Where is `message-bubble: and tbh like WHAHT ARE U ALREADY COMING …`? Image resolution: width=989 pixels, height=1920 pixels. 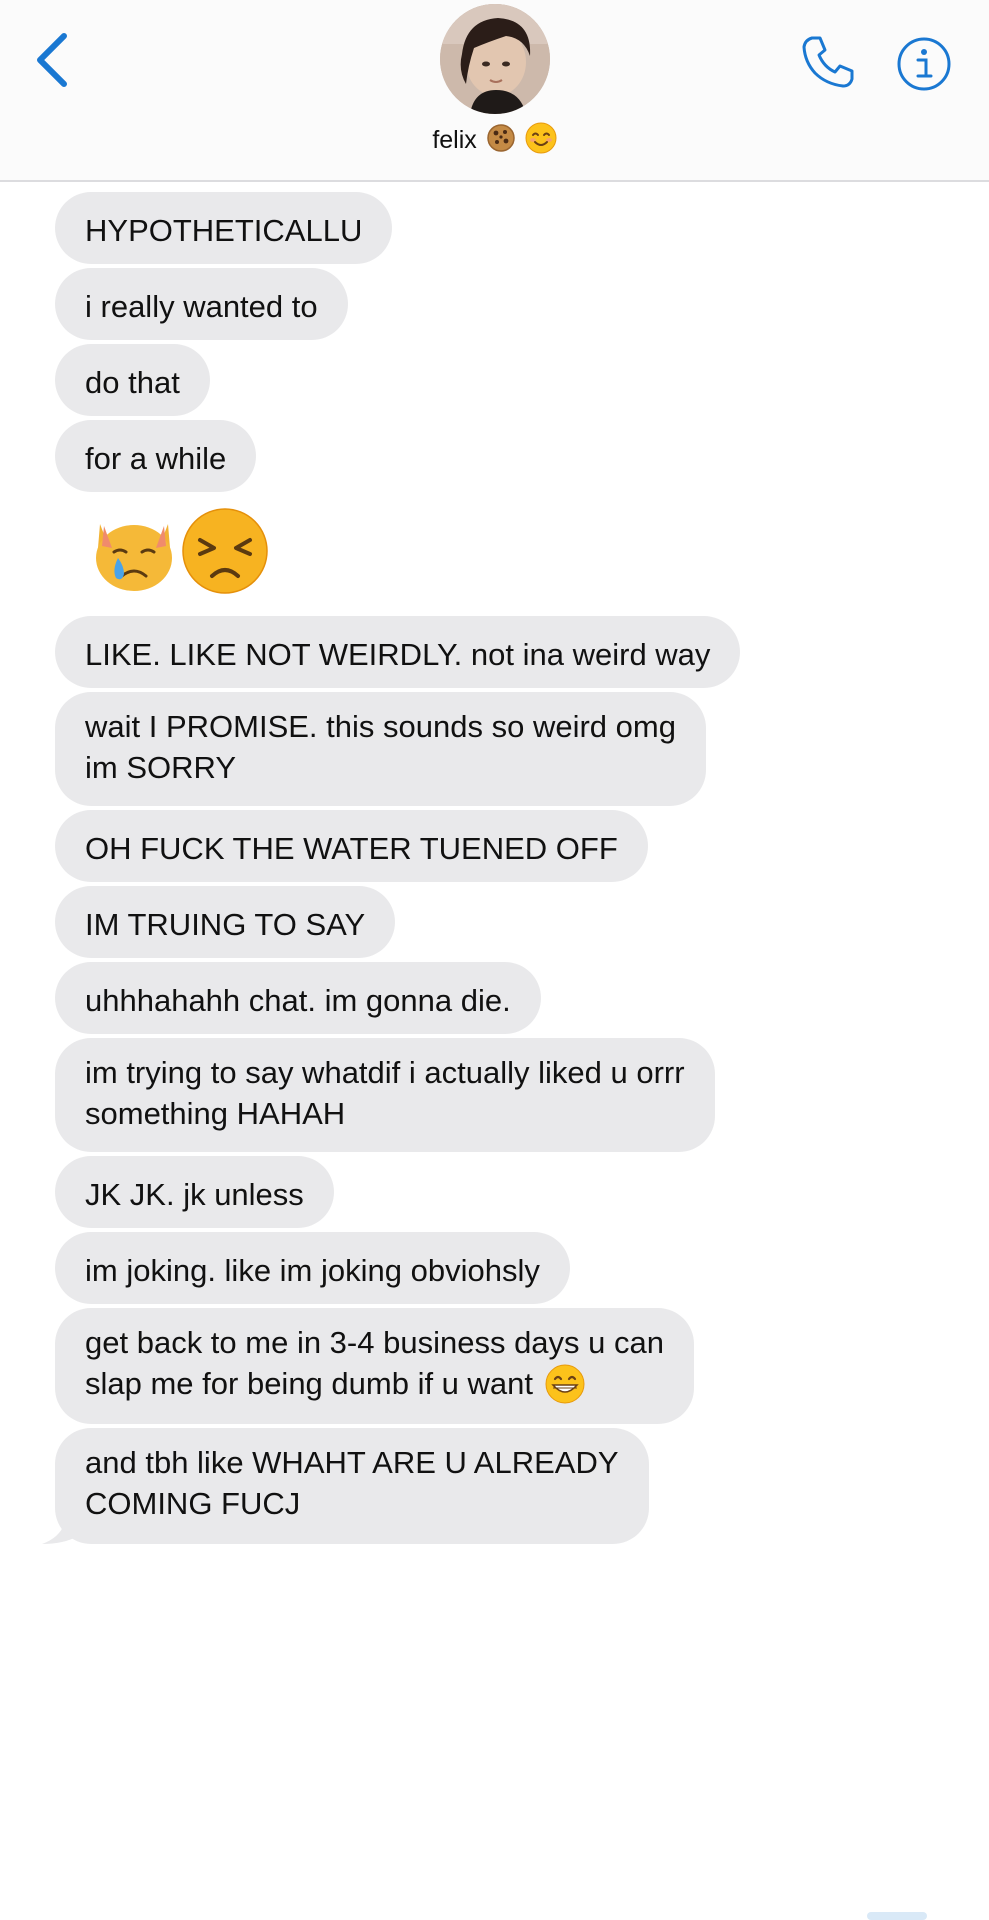 message-bubble: and tbh like WHAHT ARE U ALREADY COMING … is located at coordinates (352, 1486).